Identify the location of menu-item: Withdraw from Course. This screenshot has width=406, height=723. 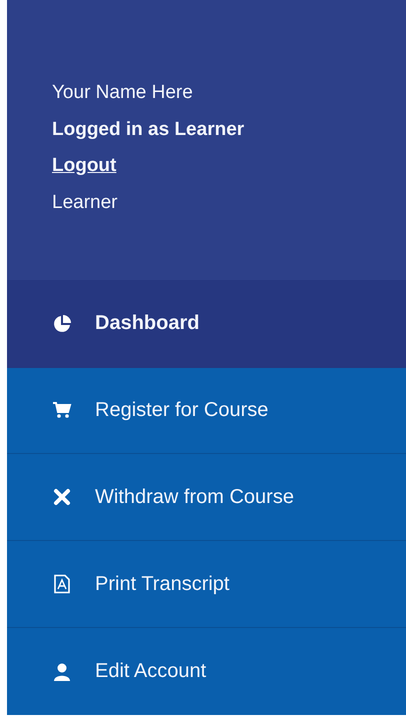
(206, 498).